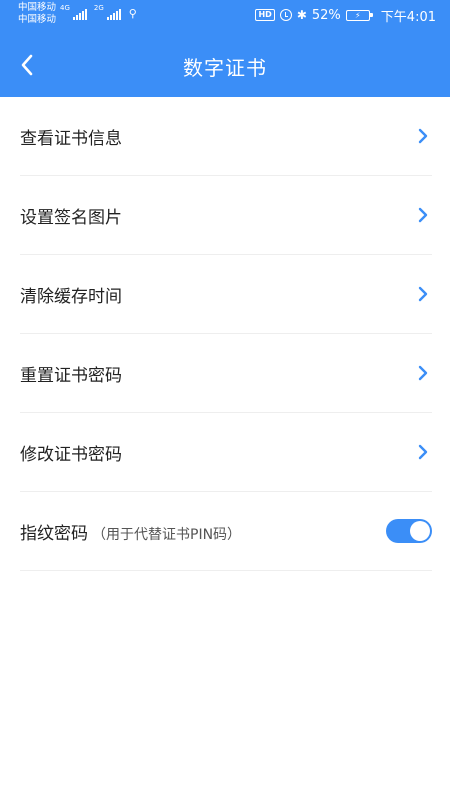  I want to click on network-type-1: 4G, so click(65, 8).